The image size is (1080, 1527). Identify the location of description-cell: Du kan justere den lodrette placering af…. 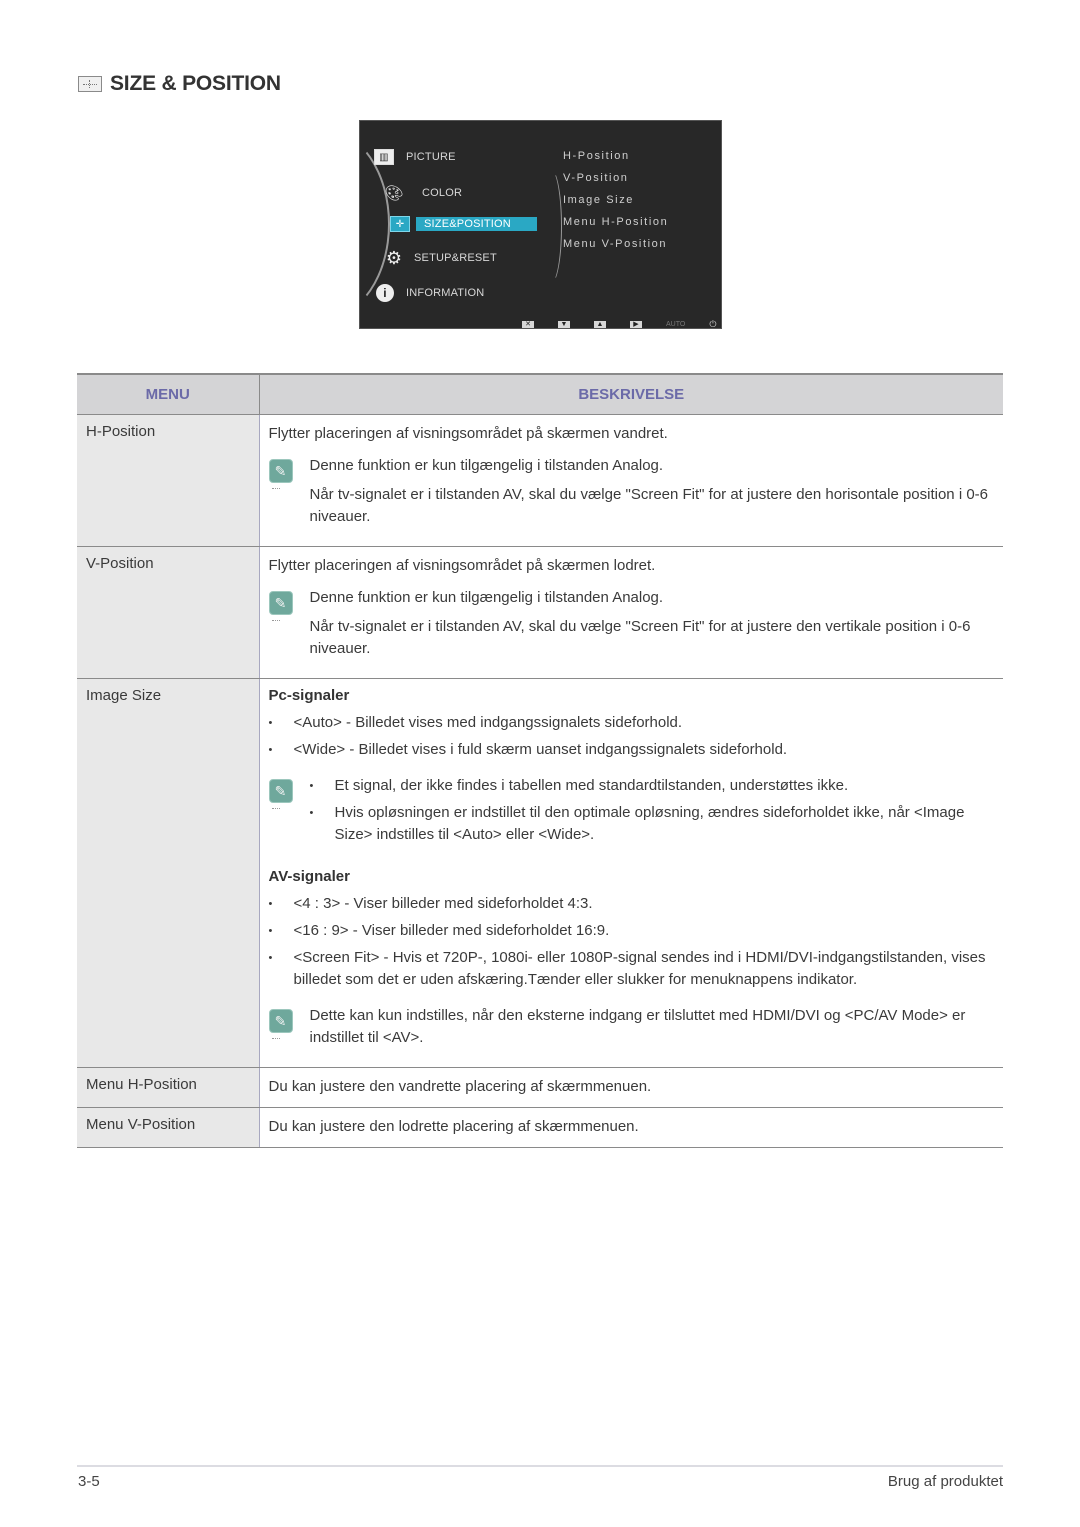
(631, 1127).